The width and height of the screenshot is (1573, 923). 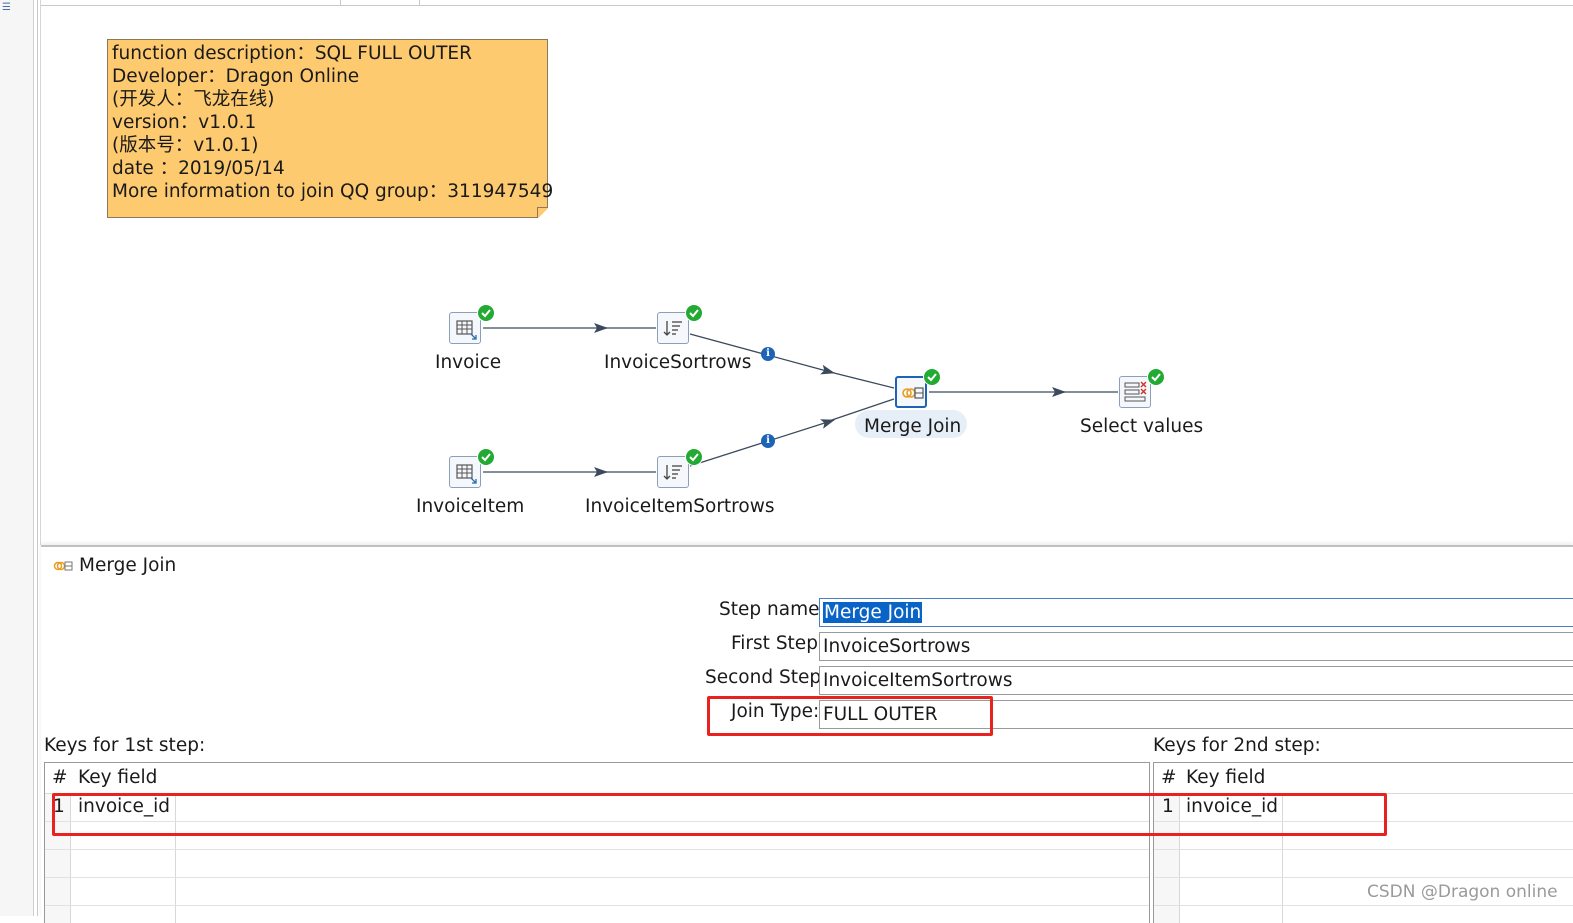 I want to click on note-line: (版本号：v1.0.1), so click(x=185, y=145).